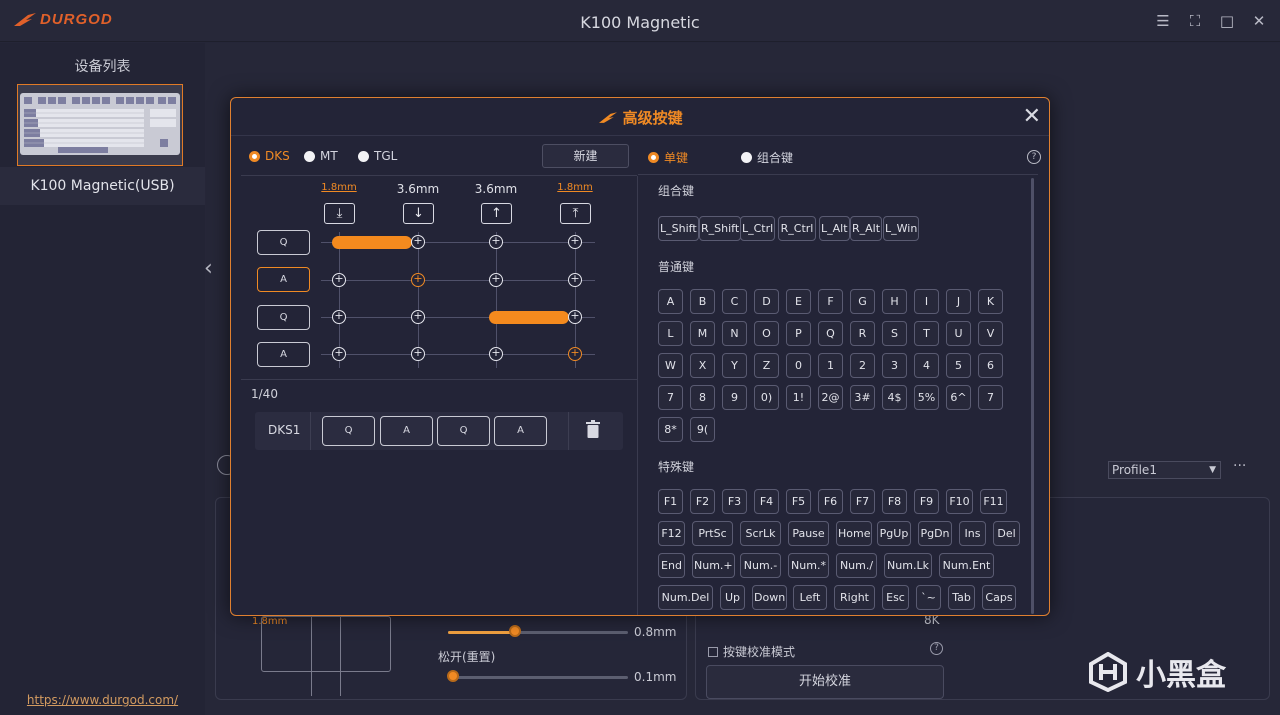 The width and height of the screenshot is (1280, 715). I want to click on key-button: 1!, so click(798, 397).